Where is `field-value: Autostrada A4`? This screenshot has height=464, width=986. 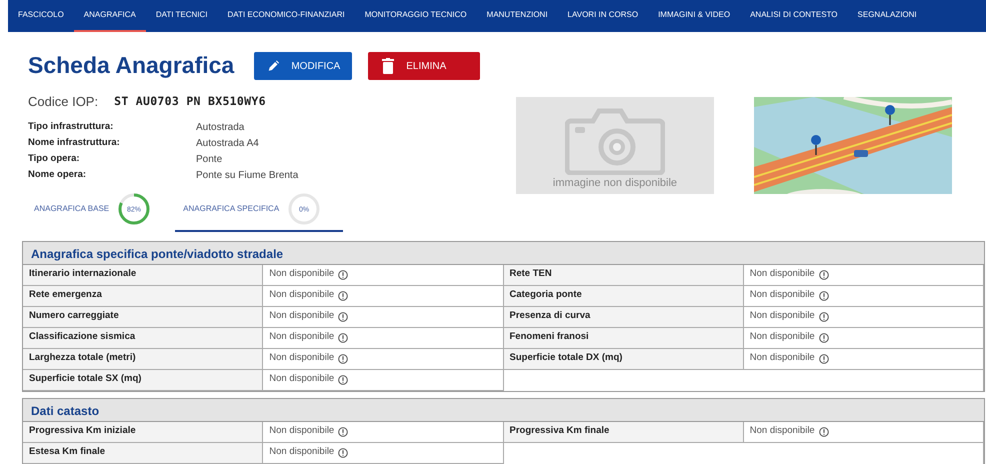 field-value: Autostrada A4 is located at coordinates (227, 143).